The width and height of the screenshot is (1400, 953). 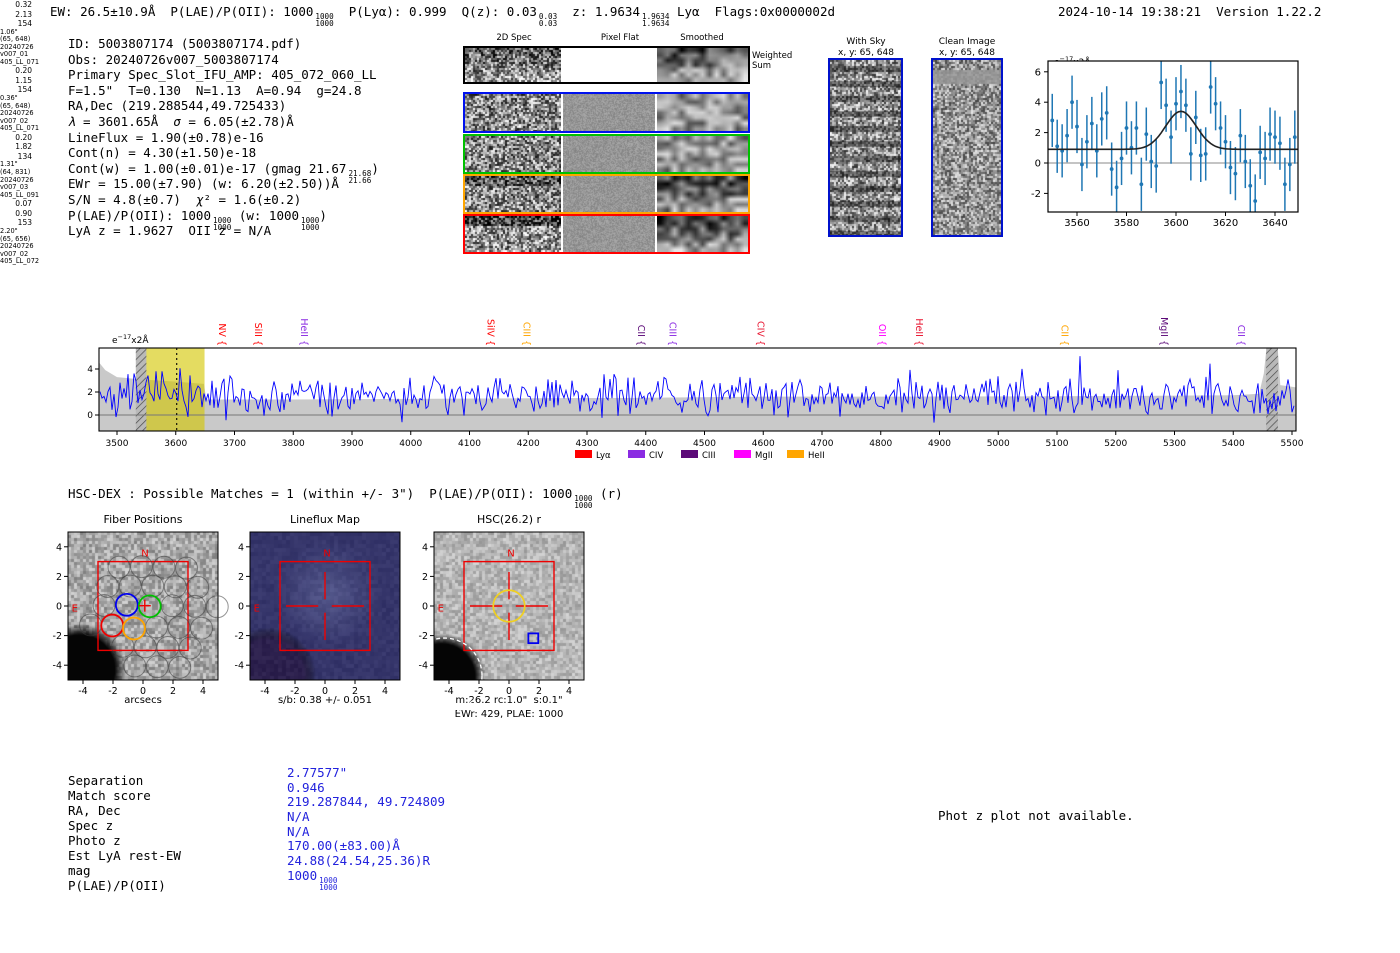 I want to click on bad-region-hatch, so click(x=1272, y=389).